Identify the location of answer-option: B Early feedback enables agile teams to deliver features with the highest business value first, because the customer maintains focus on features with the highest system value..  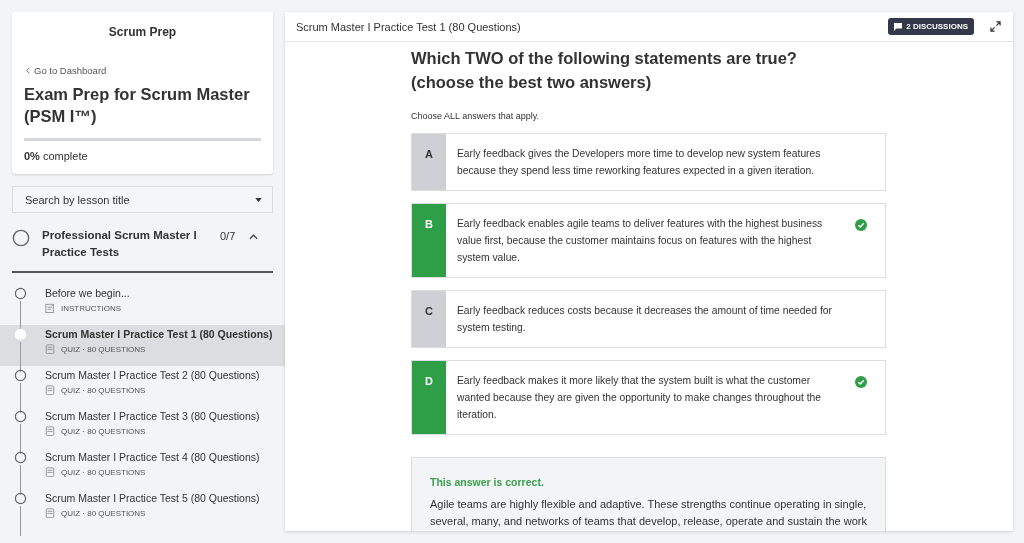
(648, 240).